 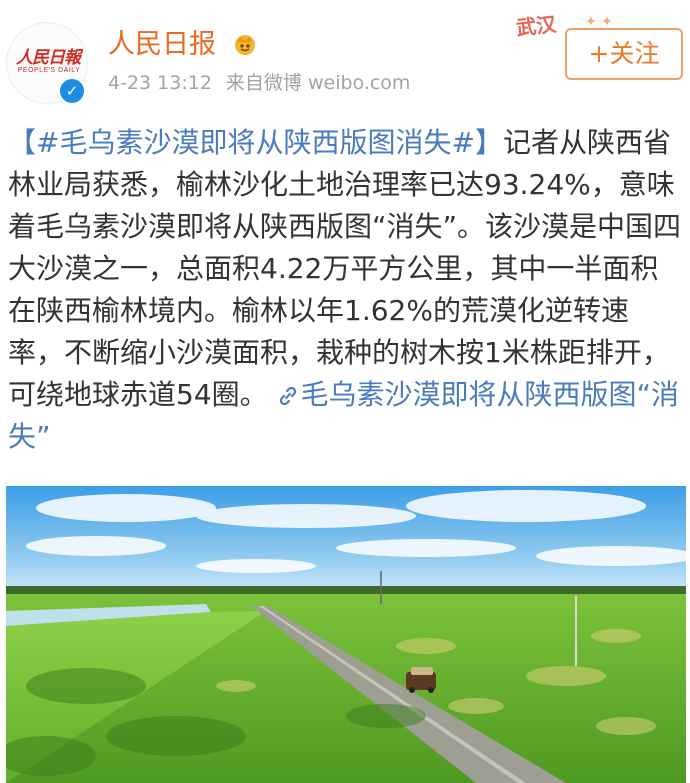 I want to click on post-time: 4-23 13:12, so click(x=160, y=83).